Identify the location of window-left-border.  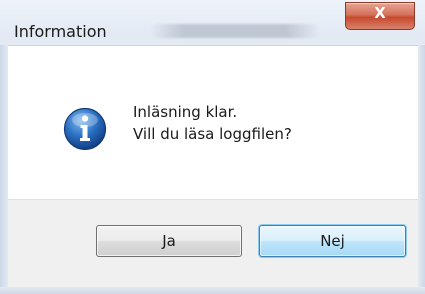
(4, 166).